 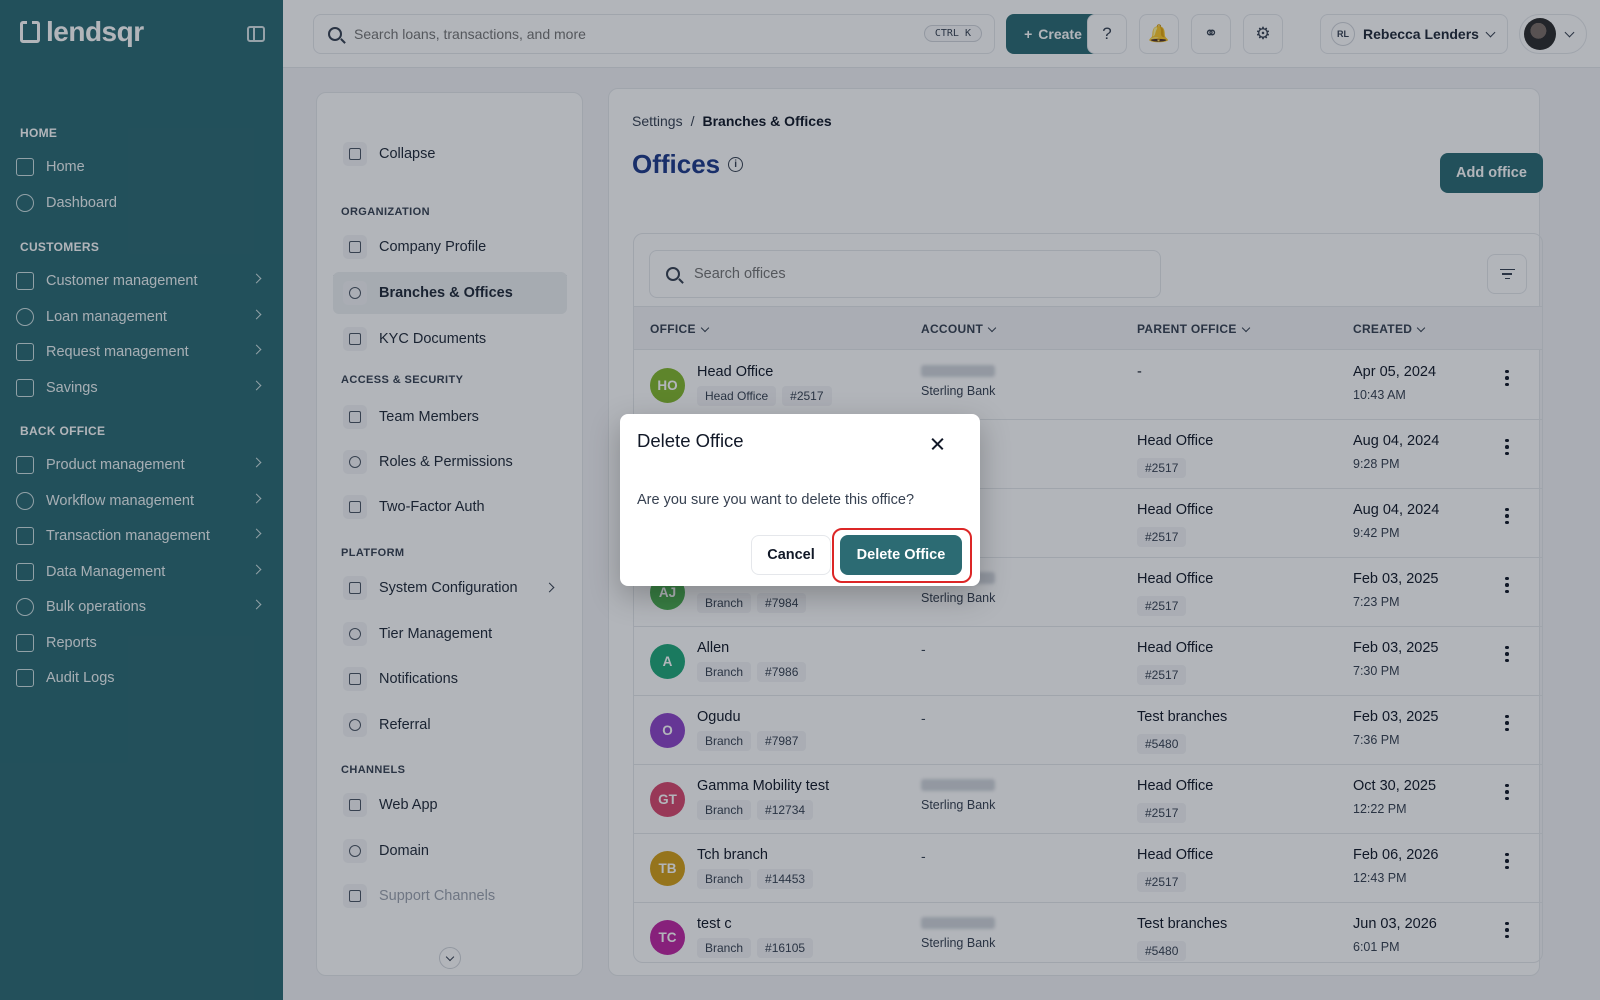 What do you see at coordinates (938, 444) in the screenshot?
I see `close-icon` at bounding box center [938, 444].